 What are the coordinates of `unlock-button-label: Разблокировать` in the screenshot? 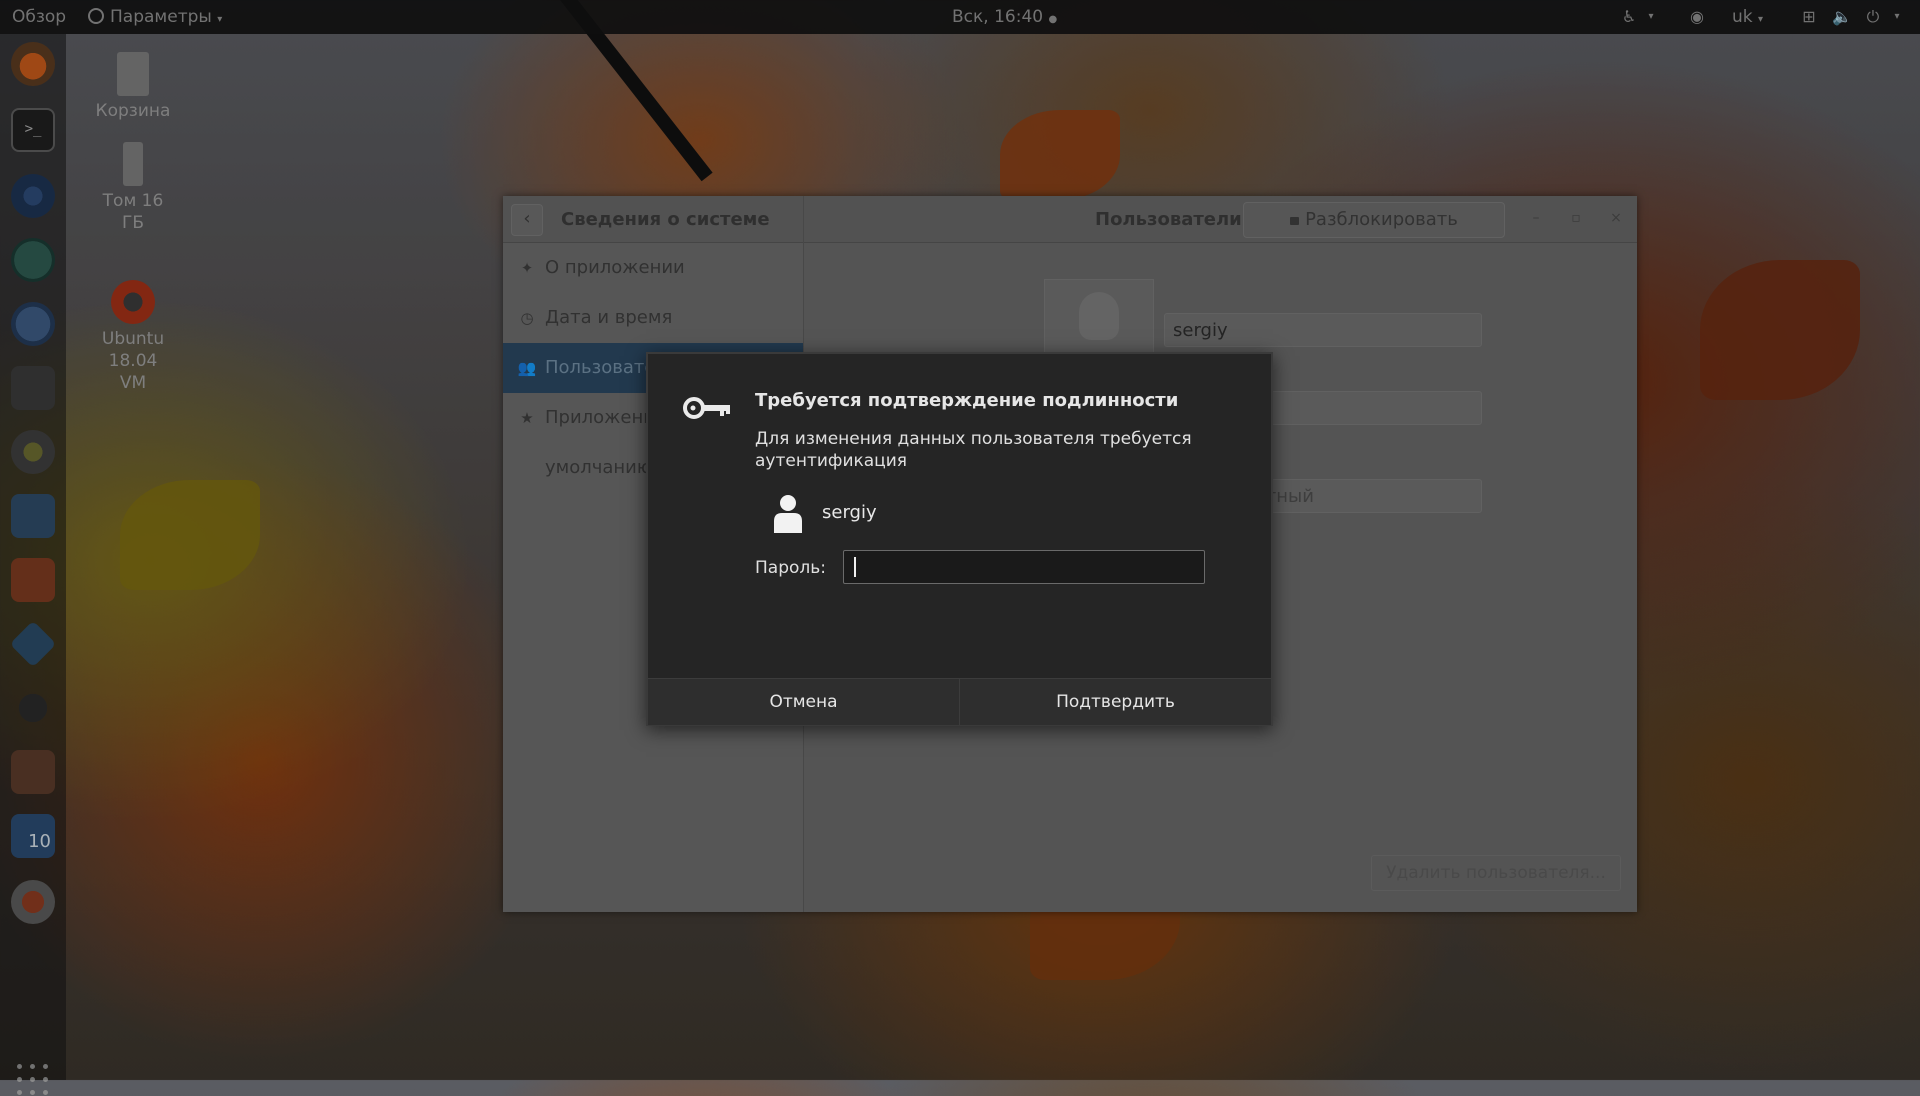 It's located at (1381, 219).